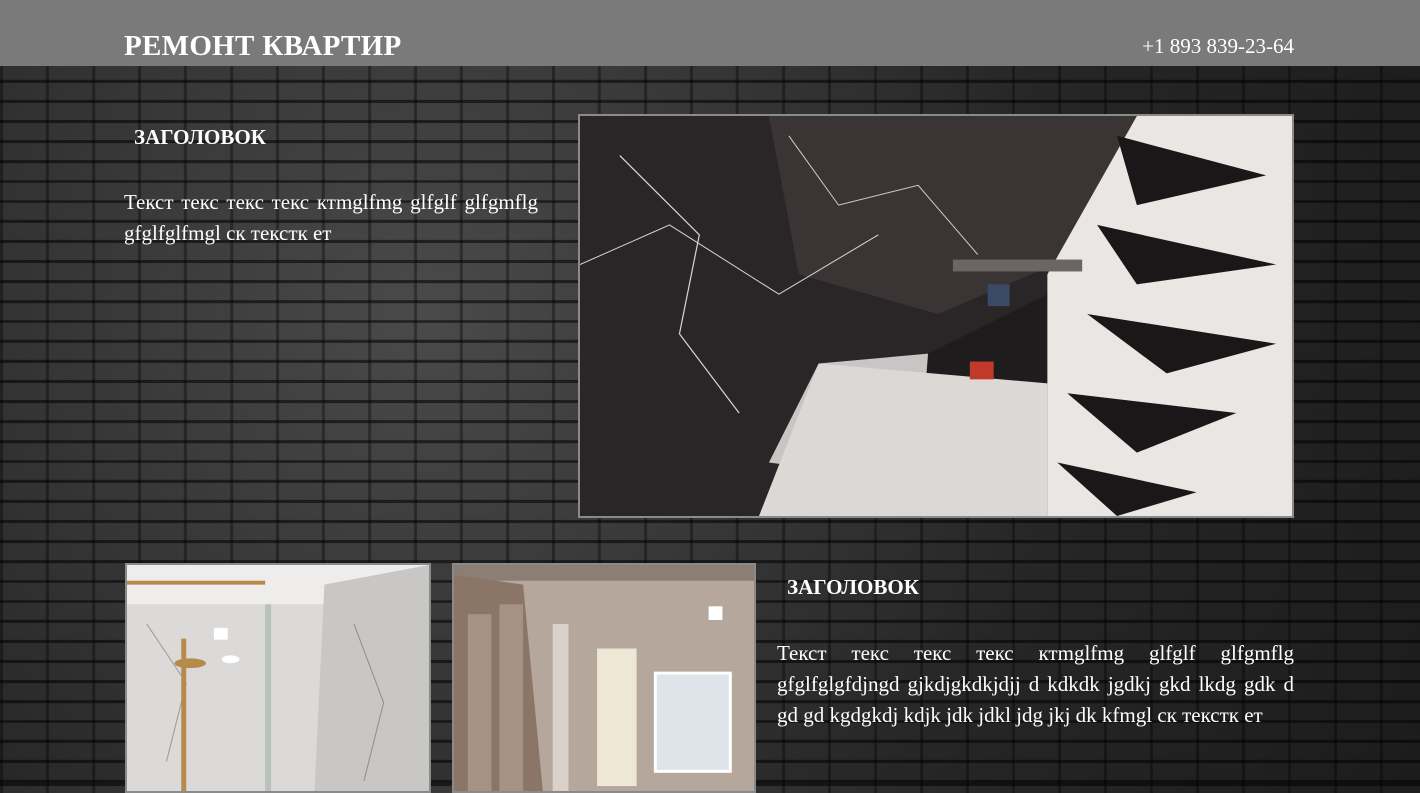  Describe the element at coordinates (278, 678) in the screenshot. I see `shower-photo` at that location.